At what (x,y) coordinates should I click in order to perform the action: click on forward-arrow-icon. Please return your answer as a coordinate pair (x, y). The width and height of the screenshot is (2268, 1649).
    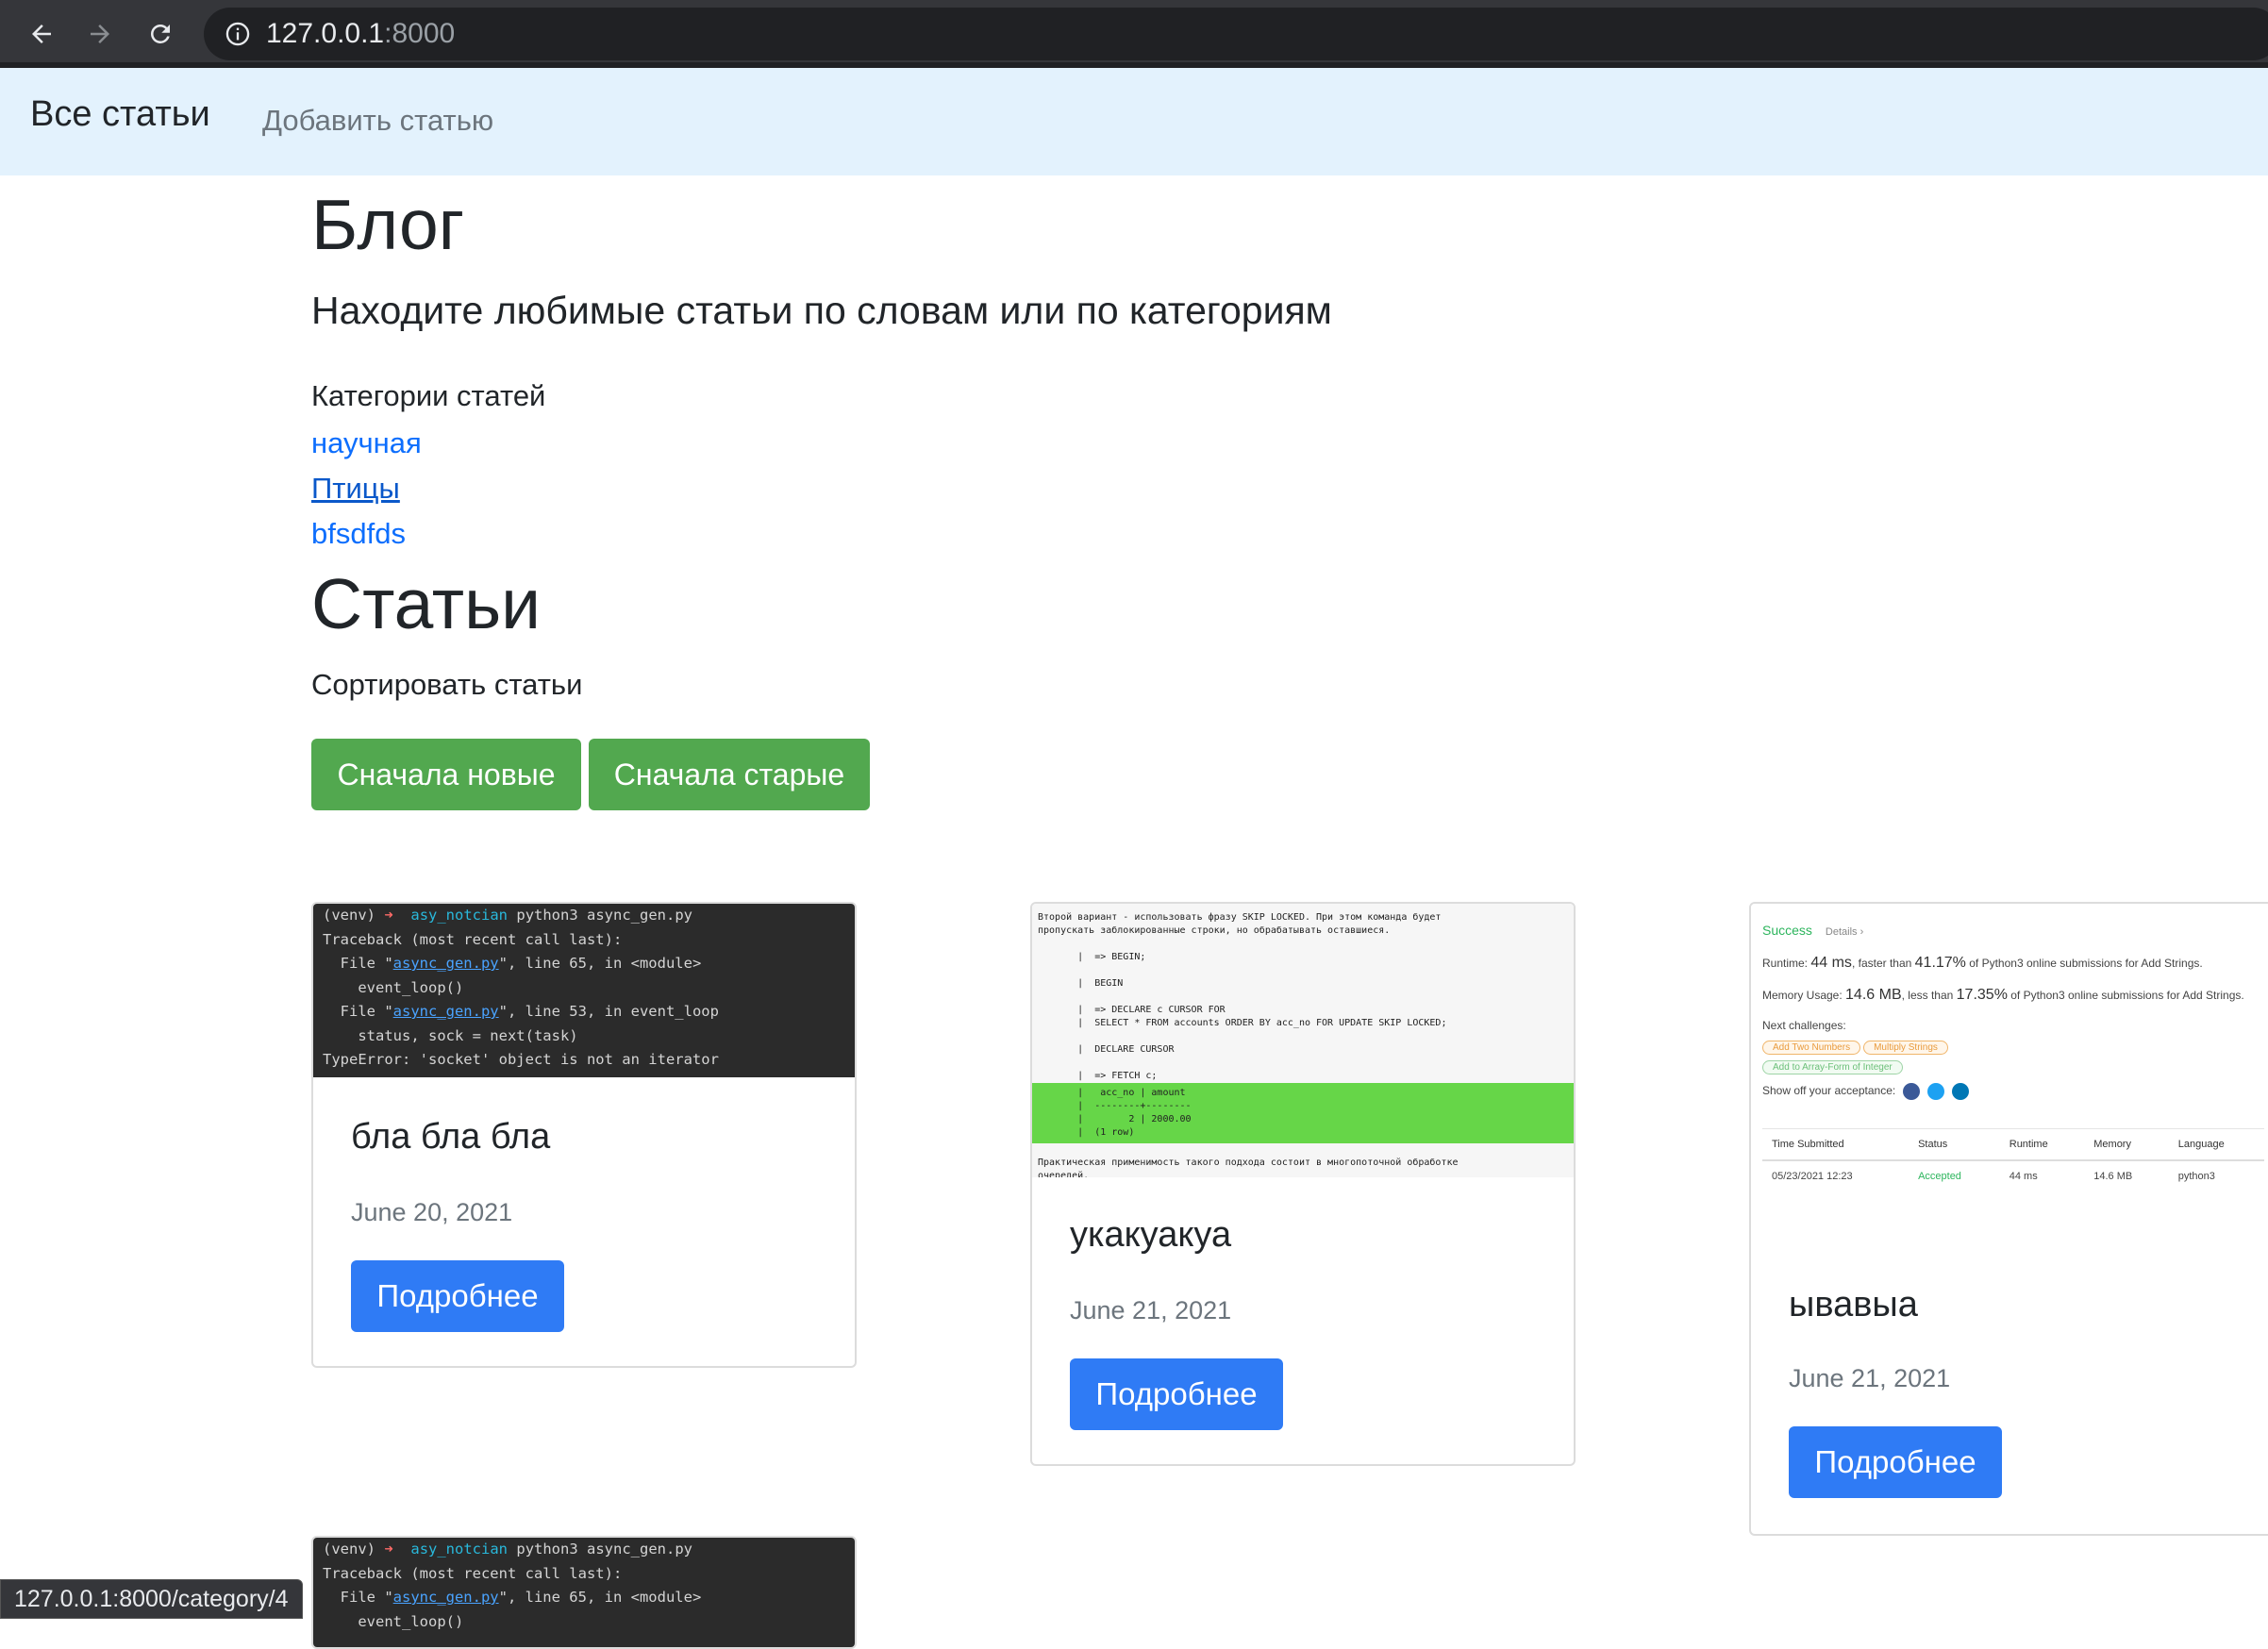
    Looking at the image, I should click on (100, 34).